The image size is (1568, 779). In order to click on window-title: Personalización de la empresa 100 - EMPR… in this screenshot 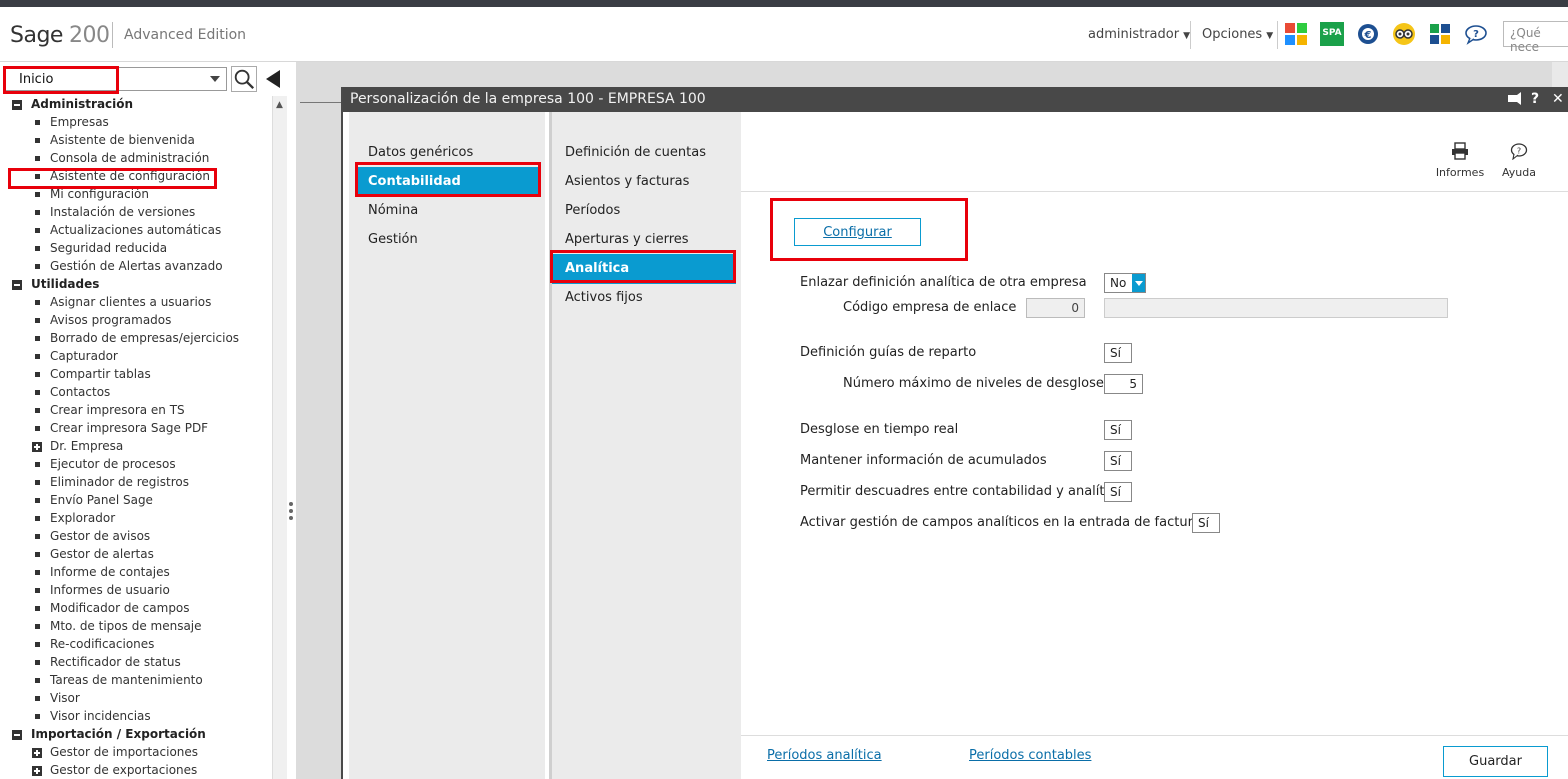, I will do `click(528, 99)`.